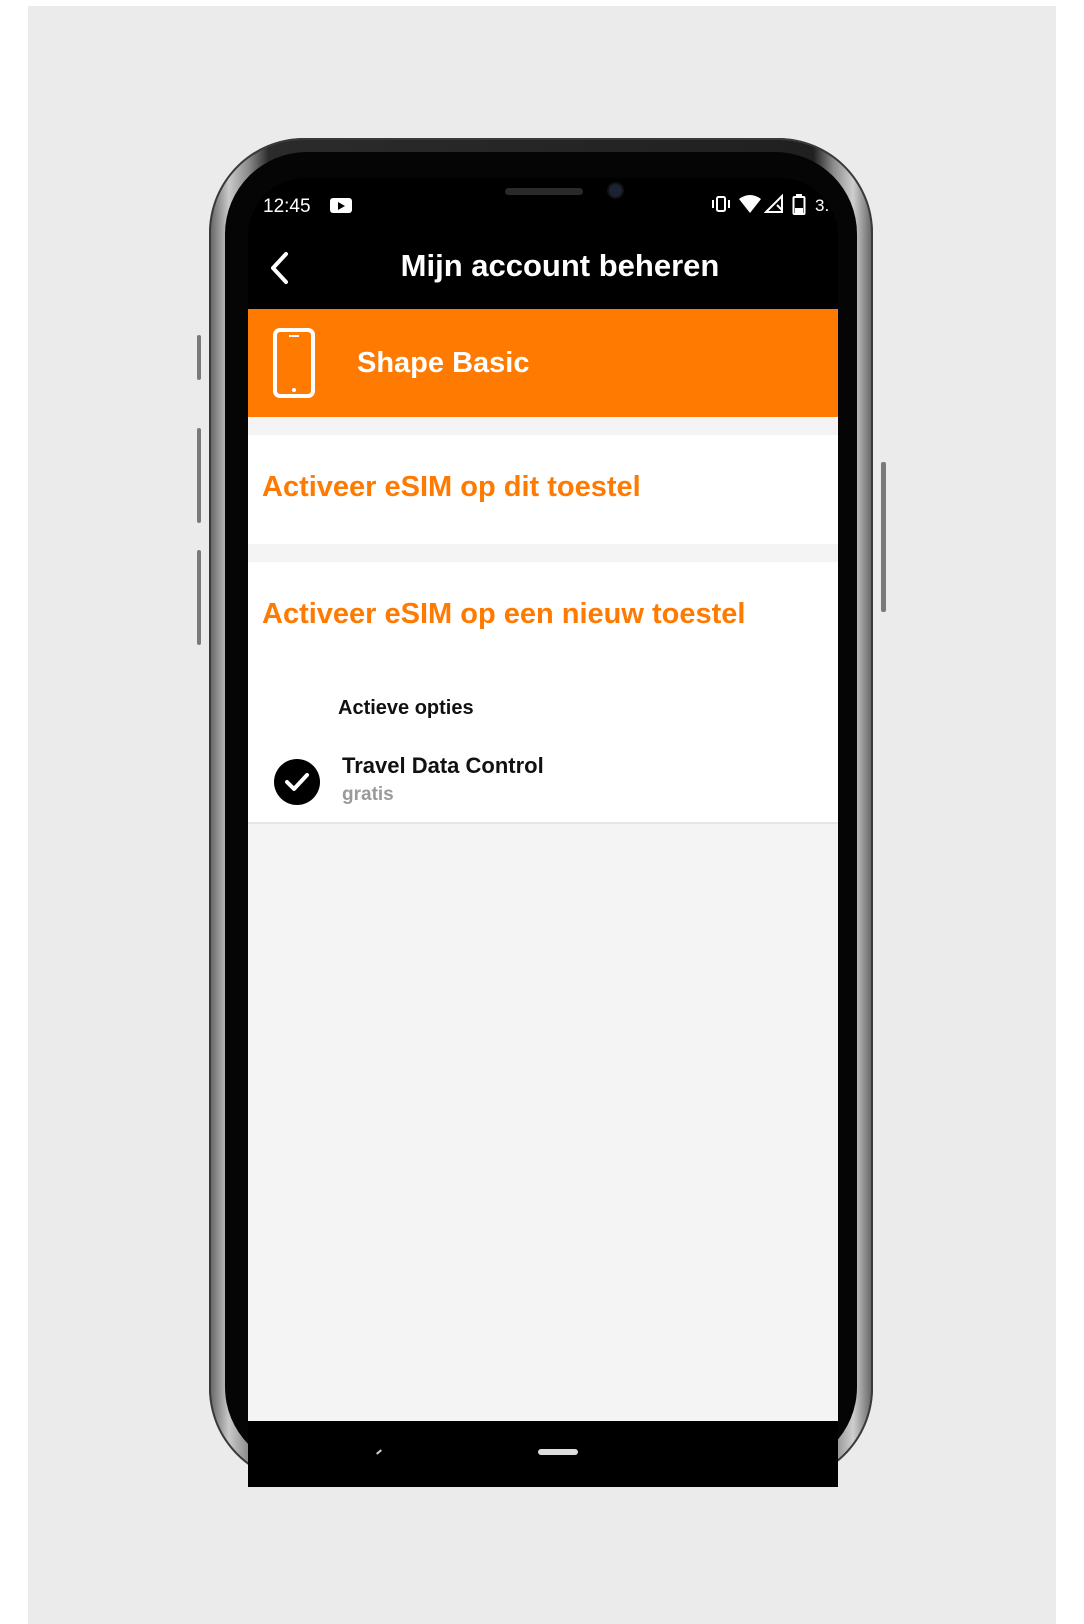 This screenshot has width=1084, height=1624. I want to click on side-button-right, so click(883, 537).